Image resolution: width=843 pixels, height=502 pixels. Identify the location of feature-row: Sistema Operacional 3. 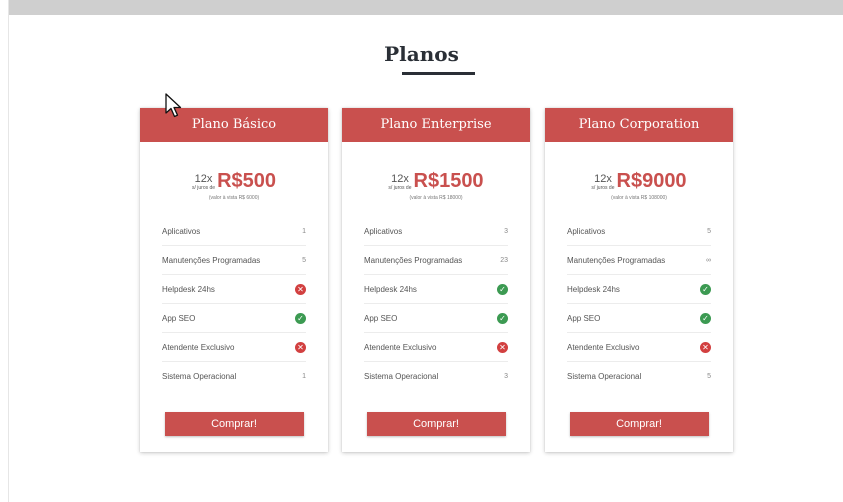
(436, 376).